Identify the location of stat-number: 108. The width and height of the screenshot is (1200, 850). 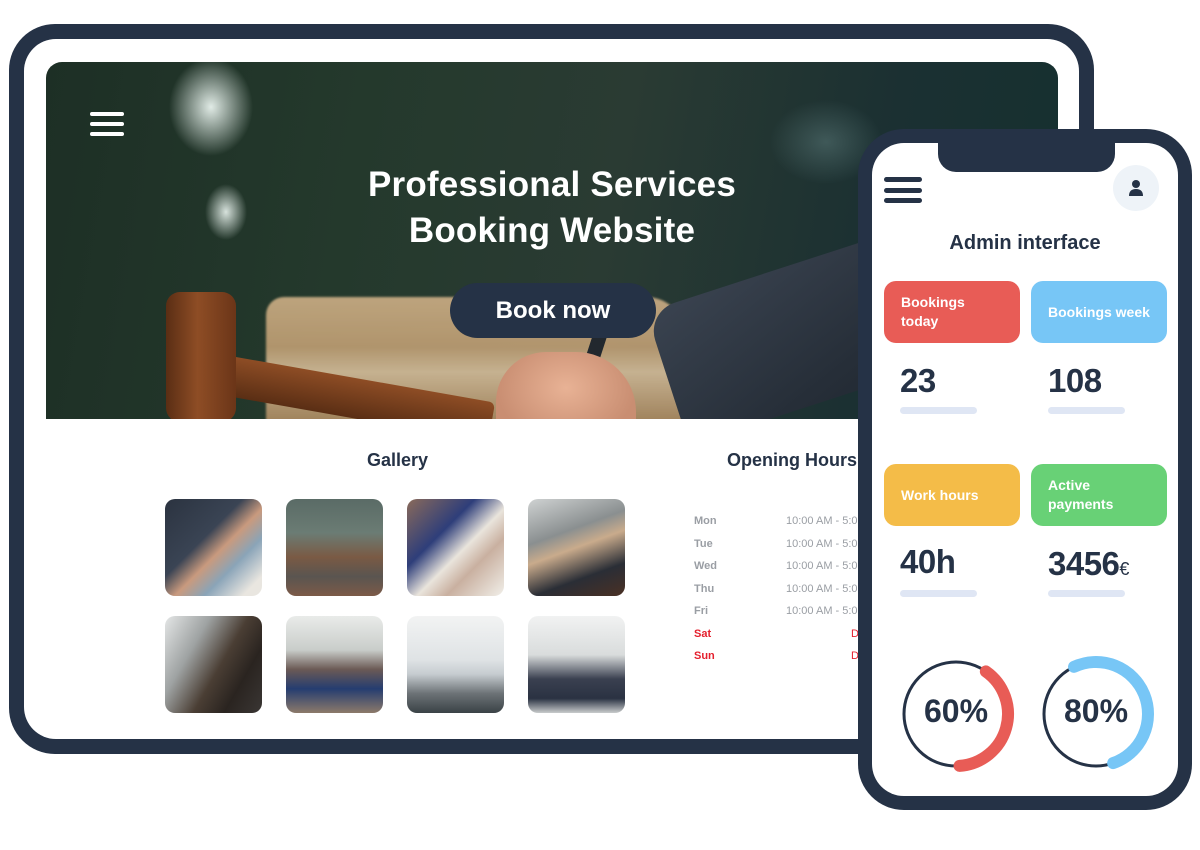
(1075, 380).